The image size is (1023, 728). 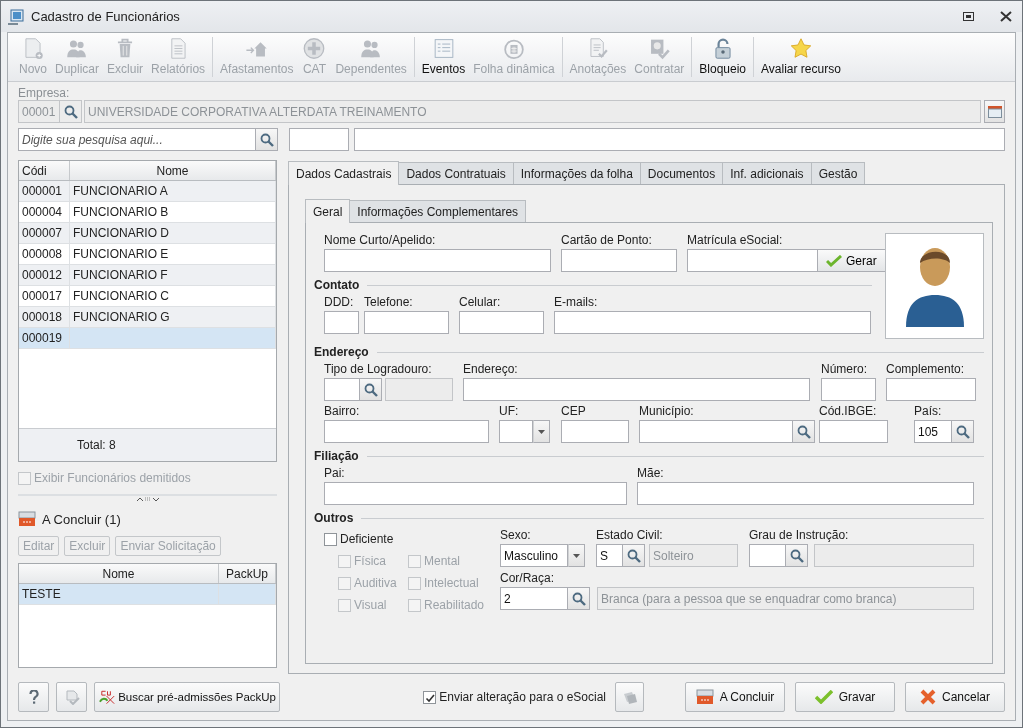 I want to click on table-cell: 000008, so click(x=44, y=254).